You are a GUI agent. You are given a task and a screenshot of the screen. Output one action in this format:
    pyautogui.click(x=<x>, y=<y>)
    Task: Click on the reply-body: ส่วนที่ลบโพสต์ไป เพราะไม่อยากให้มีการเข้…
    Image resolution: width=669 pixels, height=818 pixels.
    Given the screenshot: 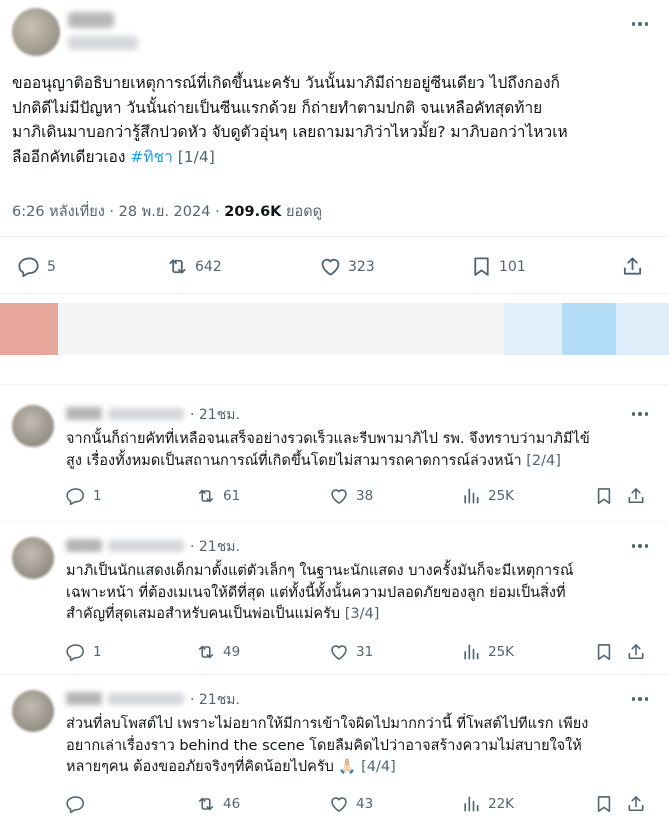 What is the action you would take?
    pyautogui.click(x=327, y=745)
    